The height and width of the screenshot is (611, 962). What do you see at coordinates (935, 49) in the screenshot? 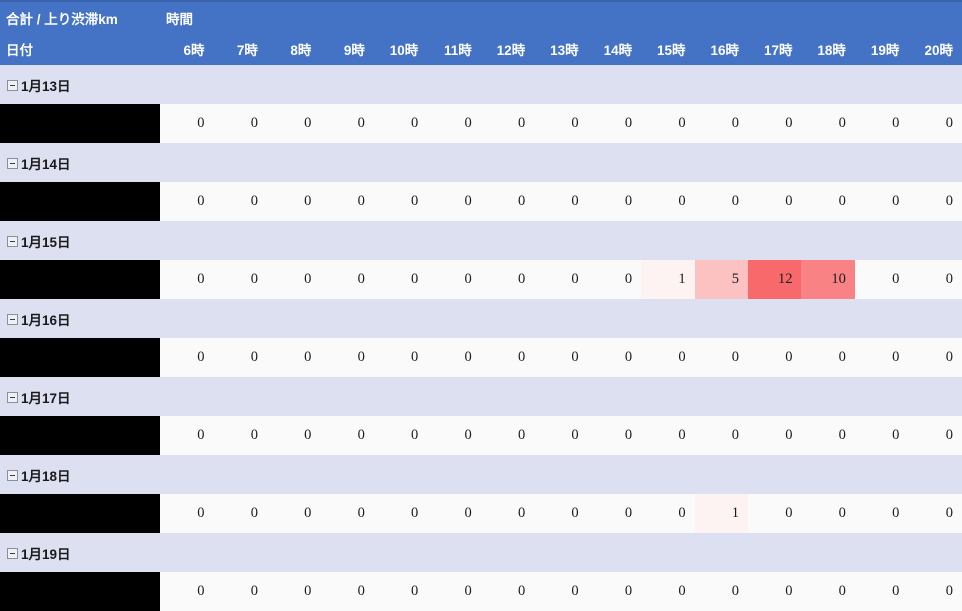
I see `column-header-hour: 20時` at bounding box center [935, 49].